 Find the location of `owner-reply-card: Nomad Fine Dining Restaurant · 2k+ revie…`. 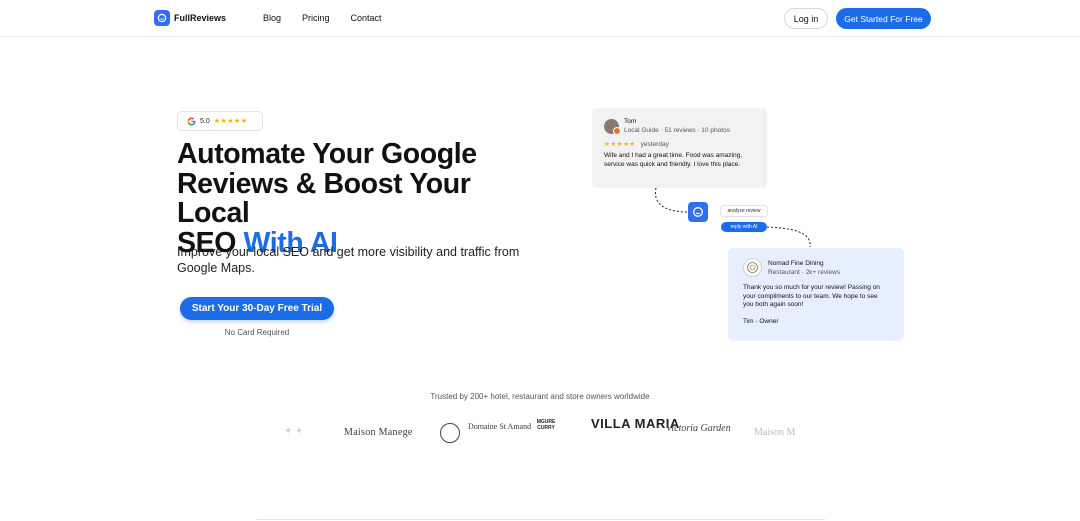

owner-reply-card: Nomad Fine Dining Restaurant · 2k+ revie… is located at coordinates (816, 294).